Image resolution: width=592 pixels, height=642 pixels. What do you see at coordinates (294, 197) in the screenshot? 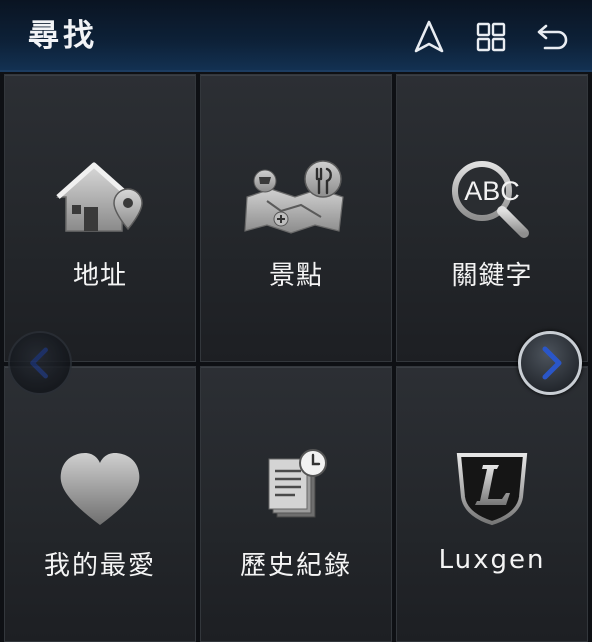
I see `map-poi-icon` at bounding box center [294, 197].